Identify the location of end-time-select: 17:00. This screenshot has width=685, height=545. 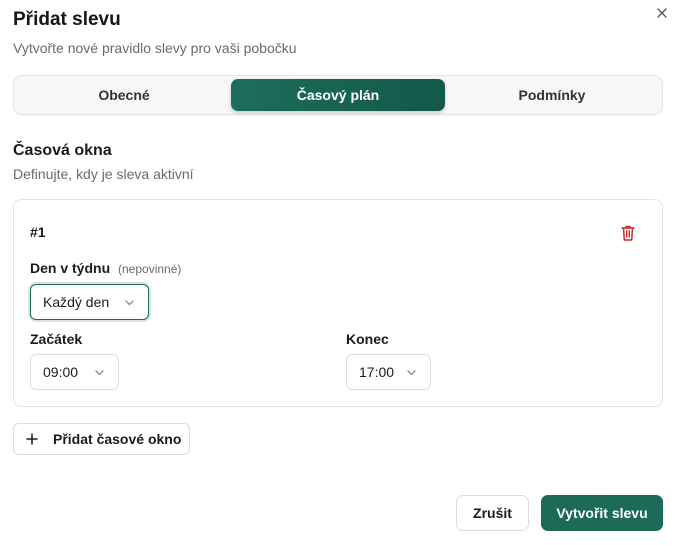
(388, 372).